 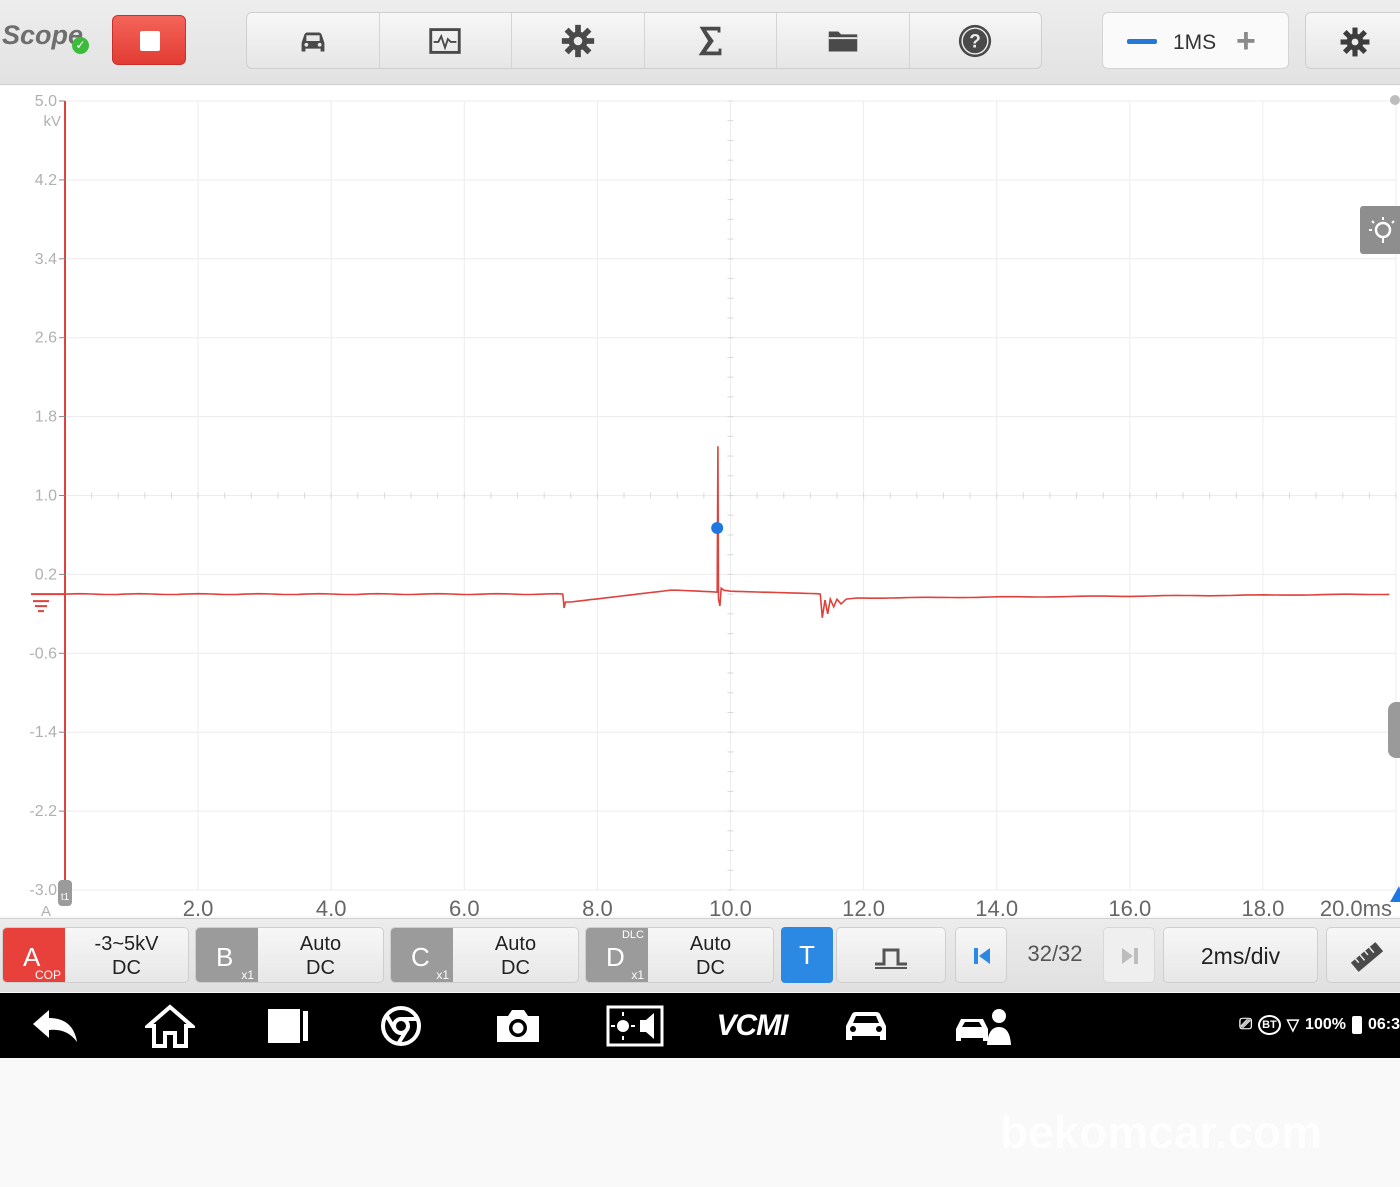 I want to click on channel-axis-marker: A, so click(x=46, y=909).